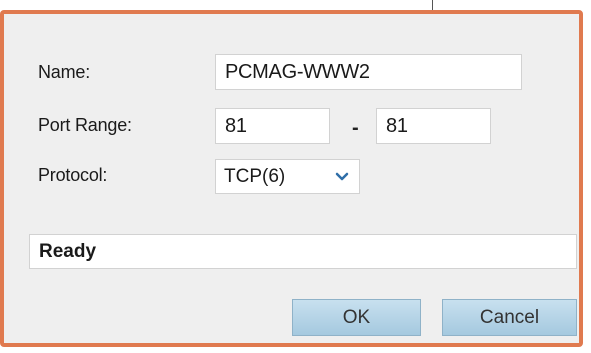  Describe the element at coordinates (356, 317) in the screenshot. I see `ok-button: OK` at that location.